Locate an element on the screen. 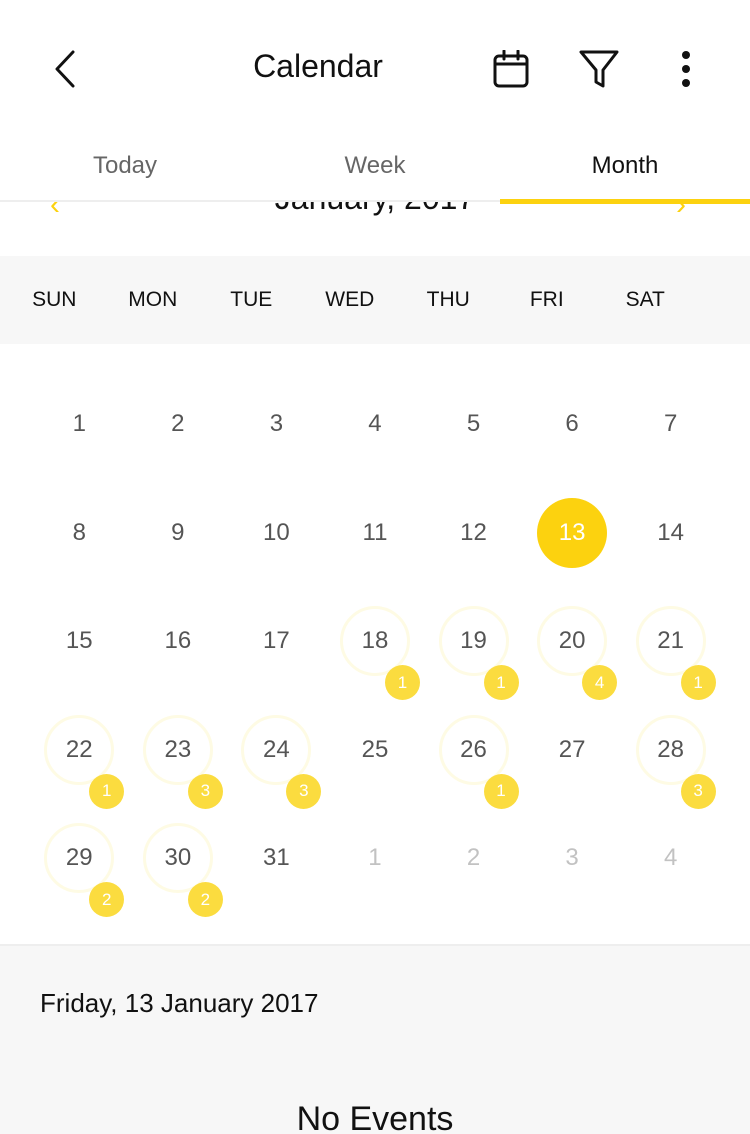  day-cell: 30 2 is located at coordinates (178, 860).